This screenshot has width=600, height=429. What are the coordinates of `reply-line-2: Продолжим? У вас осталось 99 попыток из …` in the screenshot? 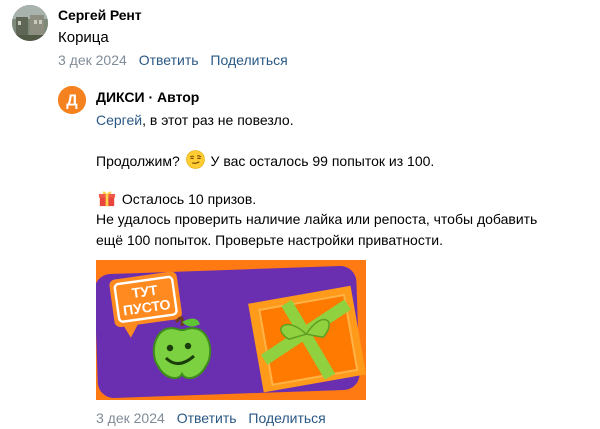 It's located at (346, 160).